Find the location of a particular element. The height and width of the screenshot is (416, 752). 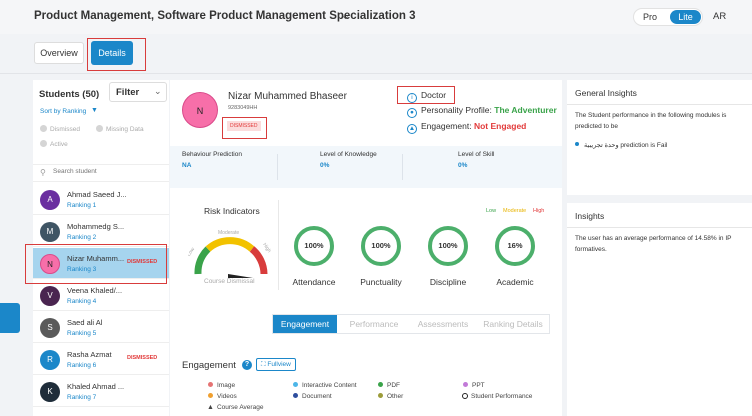

role-value: Doctor is located at coordinates (434, 95).